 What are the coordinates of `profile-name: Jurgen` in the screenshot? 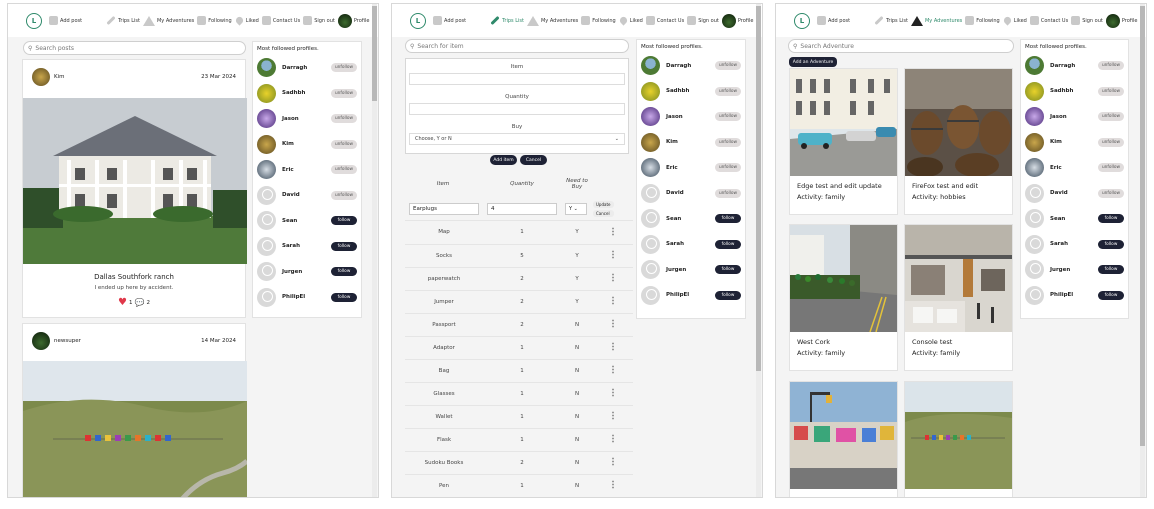 It's located at (690, 270).